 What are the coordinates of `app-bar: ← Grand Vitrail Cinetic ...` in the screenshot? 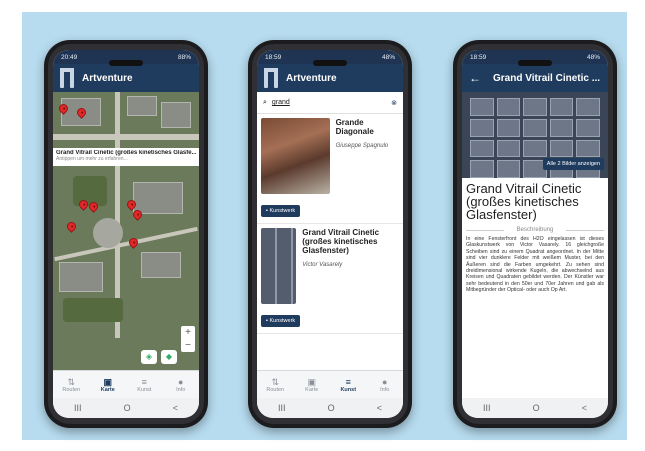 It's located at (535, 78).